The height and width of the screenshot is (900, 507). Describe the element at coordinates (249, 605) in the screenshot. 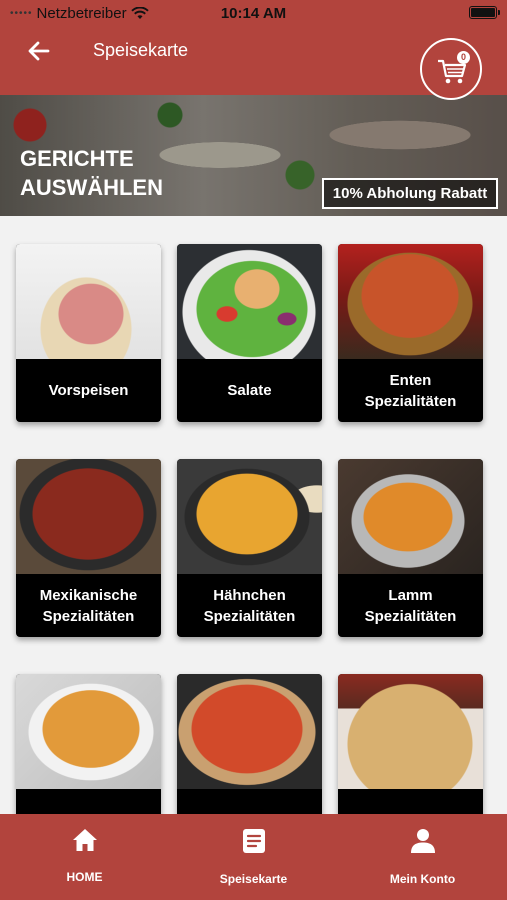

I see `category-label: Hähnchen Spezialitäten` at that location.